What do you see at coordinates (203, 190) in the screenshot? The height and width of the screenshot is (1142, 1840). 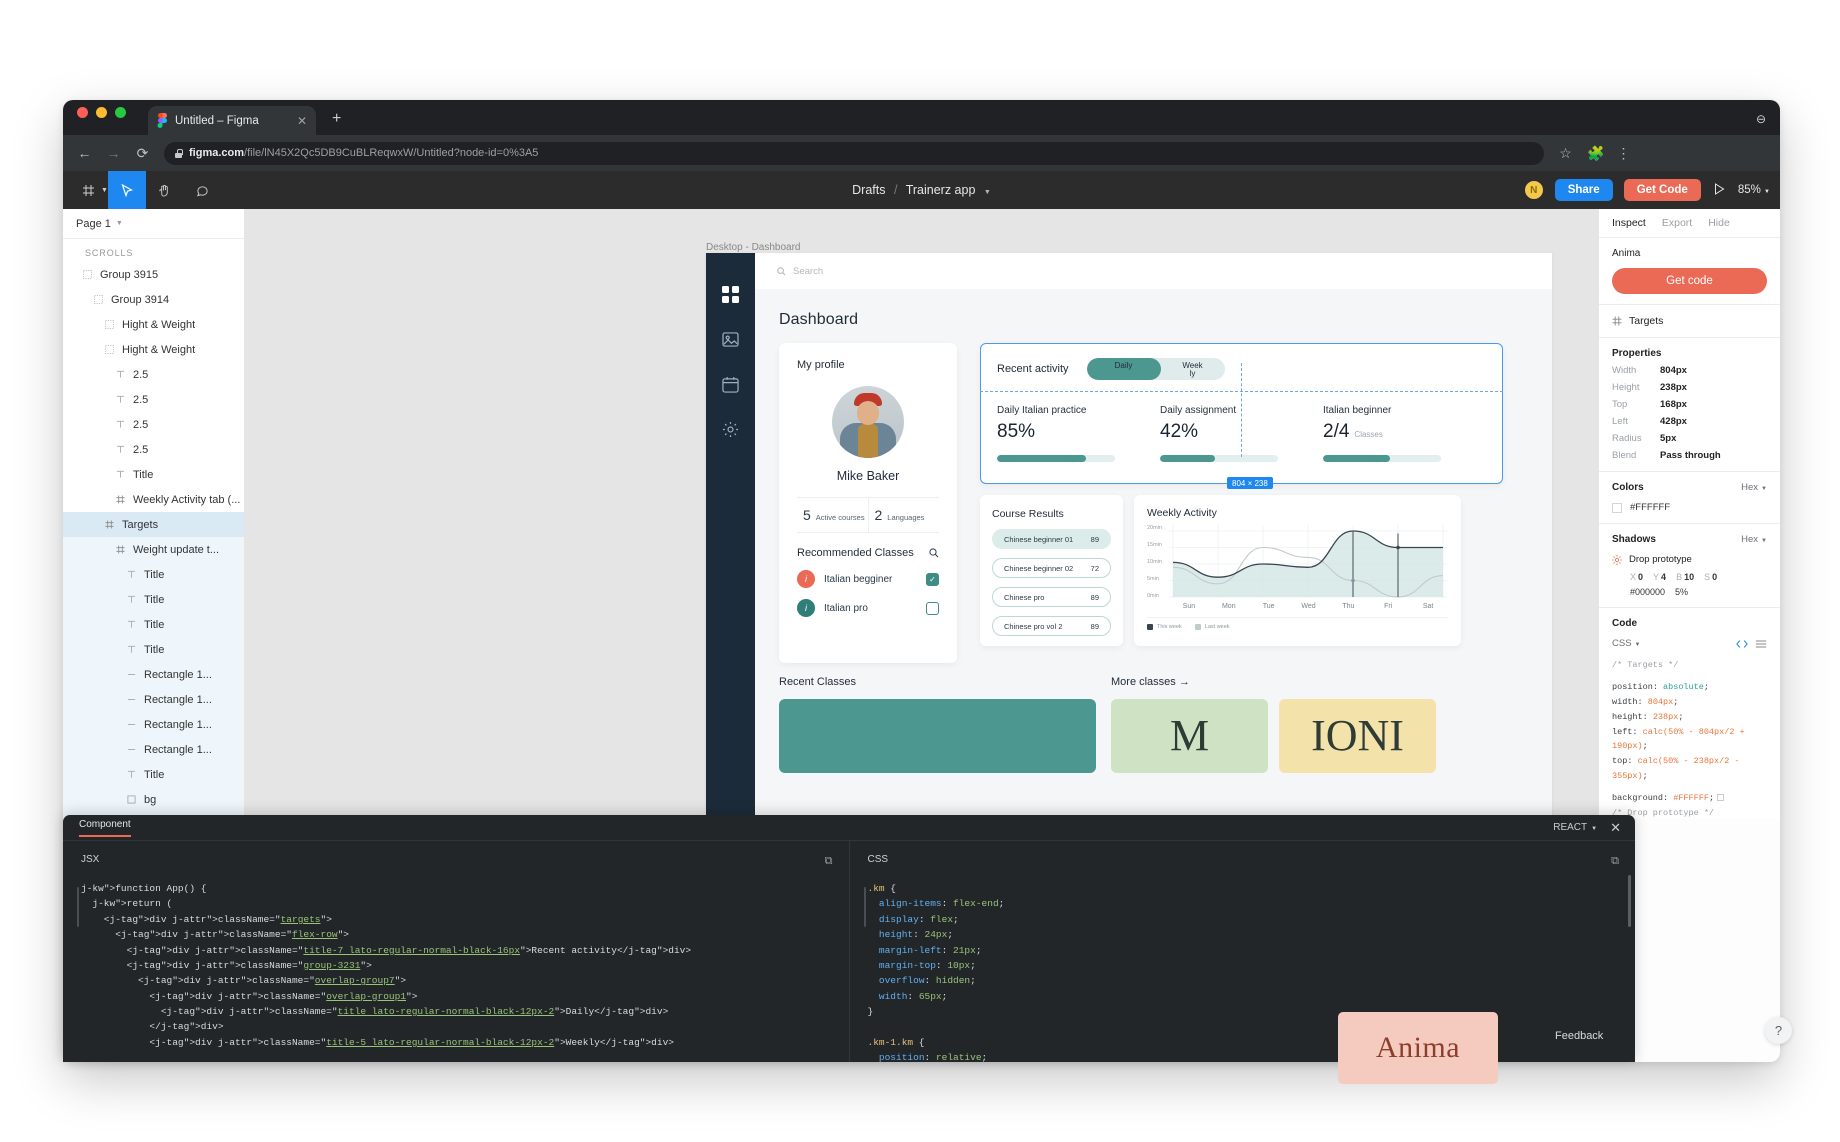 I see `comment-tool-button` at bounding box center [203, 190].